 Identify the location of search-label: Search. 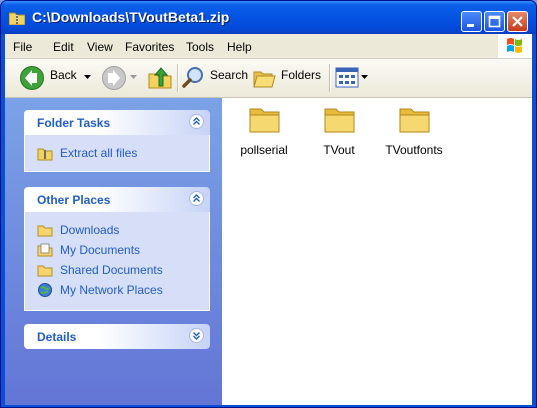
(229, 75).